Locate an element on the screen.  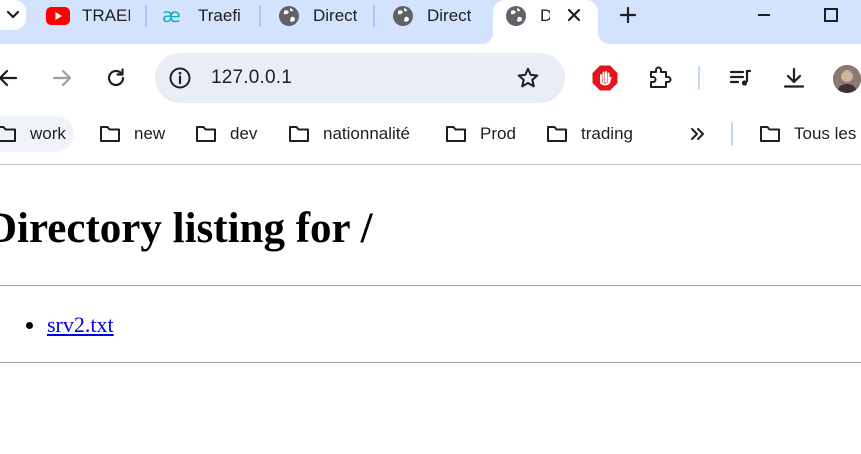
reload-button is located at coordinates (116, 78).